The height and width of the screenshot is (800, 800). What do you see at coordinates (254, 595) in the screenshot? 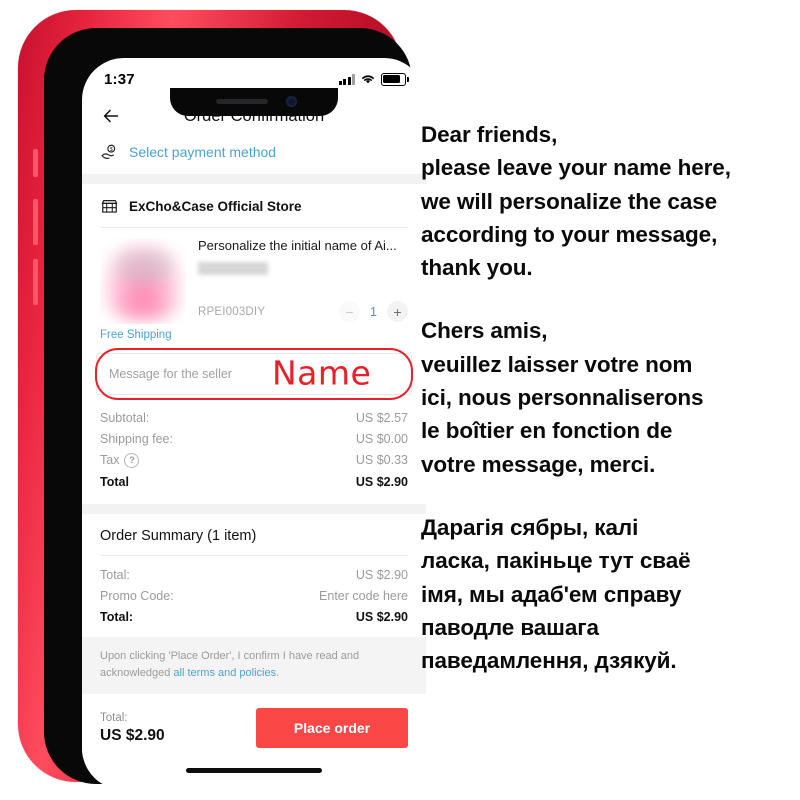
I see `summary-row-promo: Promo Code: Enter code here` at bounding box center [254, 595].